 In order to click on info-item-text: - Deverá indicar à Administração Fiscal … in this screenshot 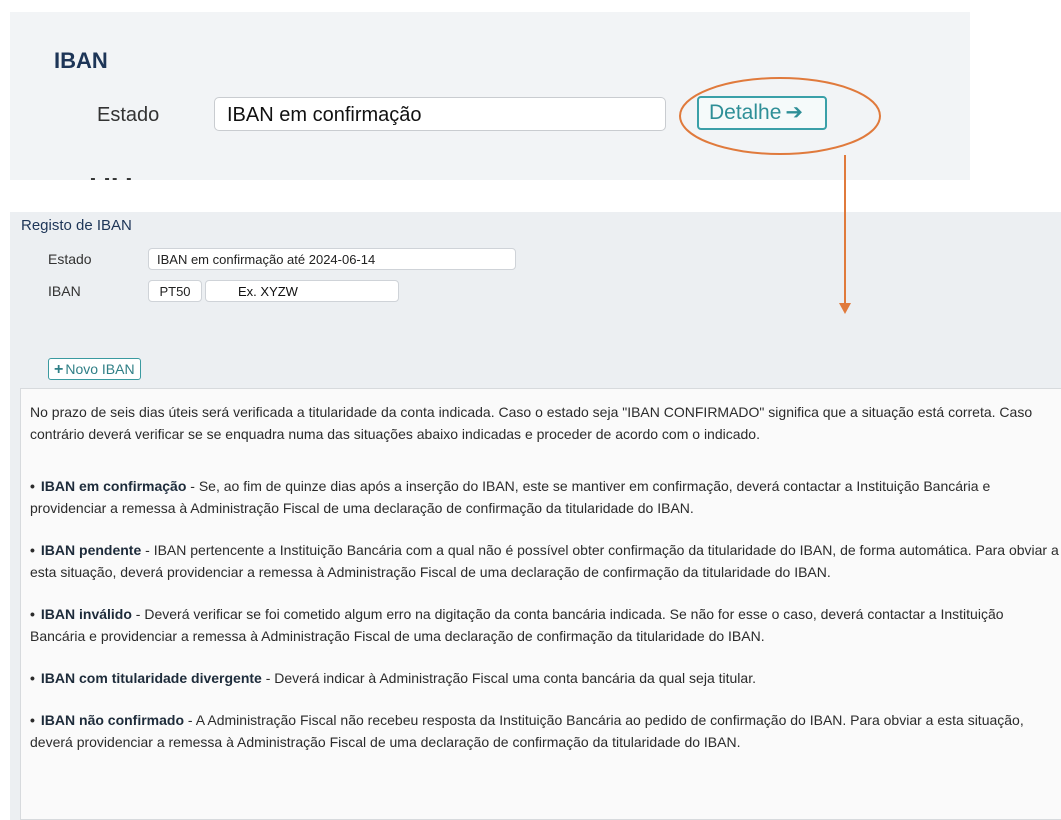, I will do `click(508, 678)`.